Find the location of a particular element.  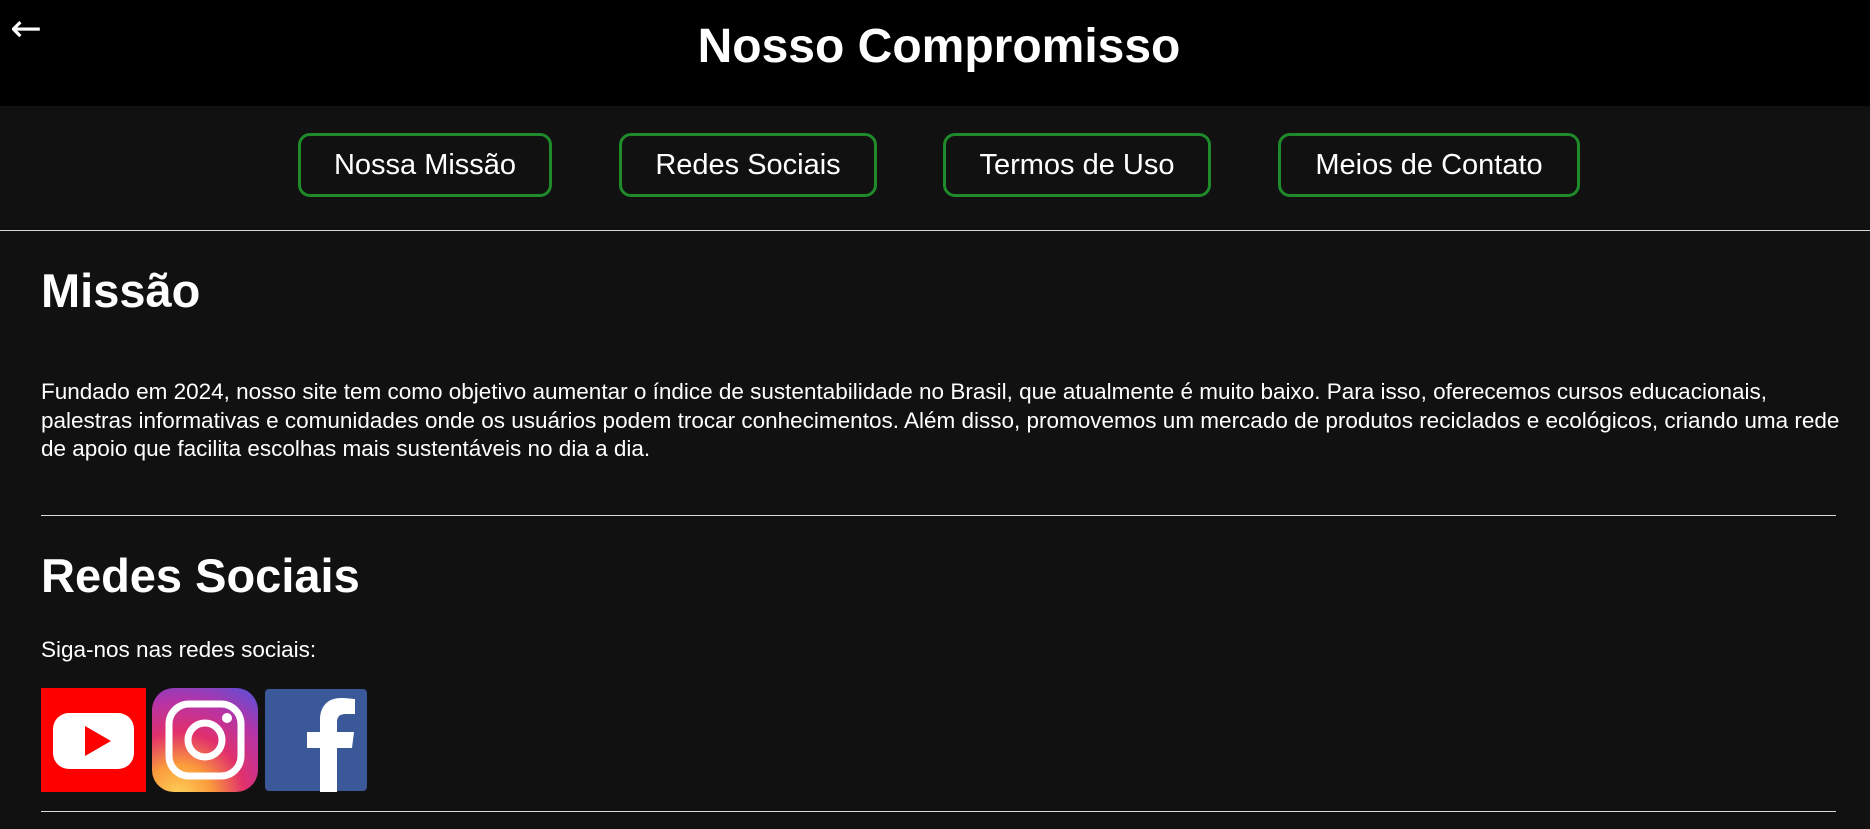

nav-button-termos-de-uso: Termos de Uso is located at coordinates (1077, 165).